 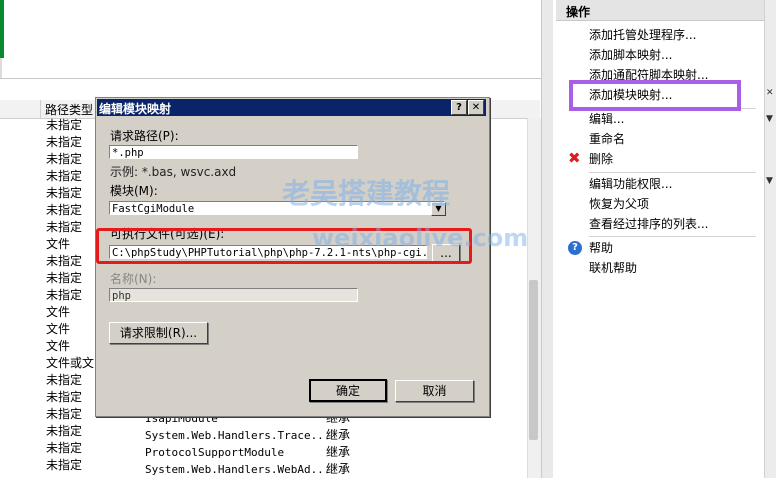 I want to click on module-label: 模块(M):, so click(x=134, y=191).